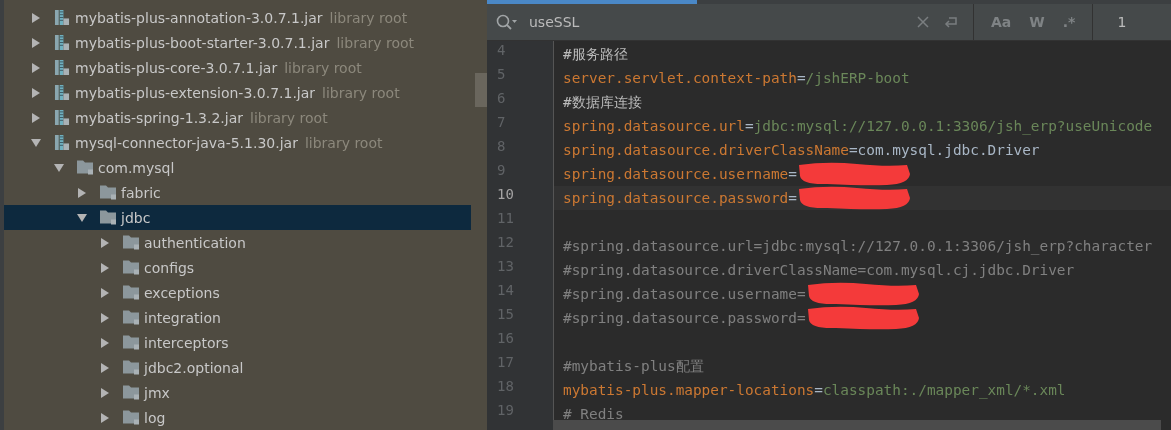 Image resolution: width=1171 pixels, height=430 pixels. I want to click on tree-item: com.mysql, so click(237, 167).